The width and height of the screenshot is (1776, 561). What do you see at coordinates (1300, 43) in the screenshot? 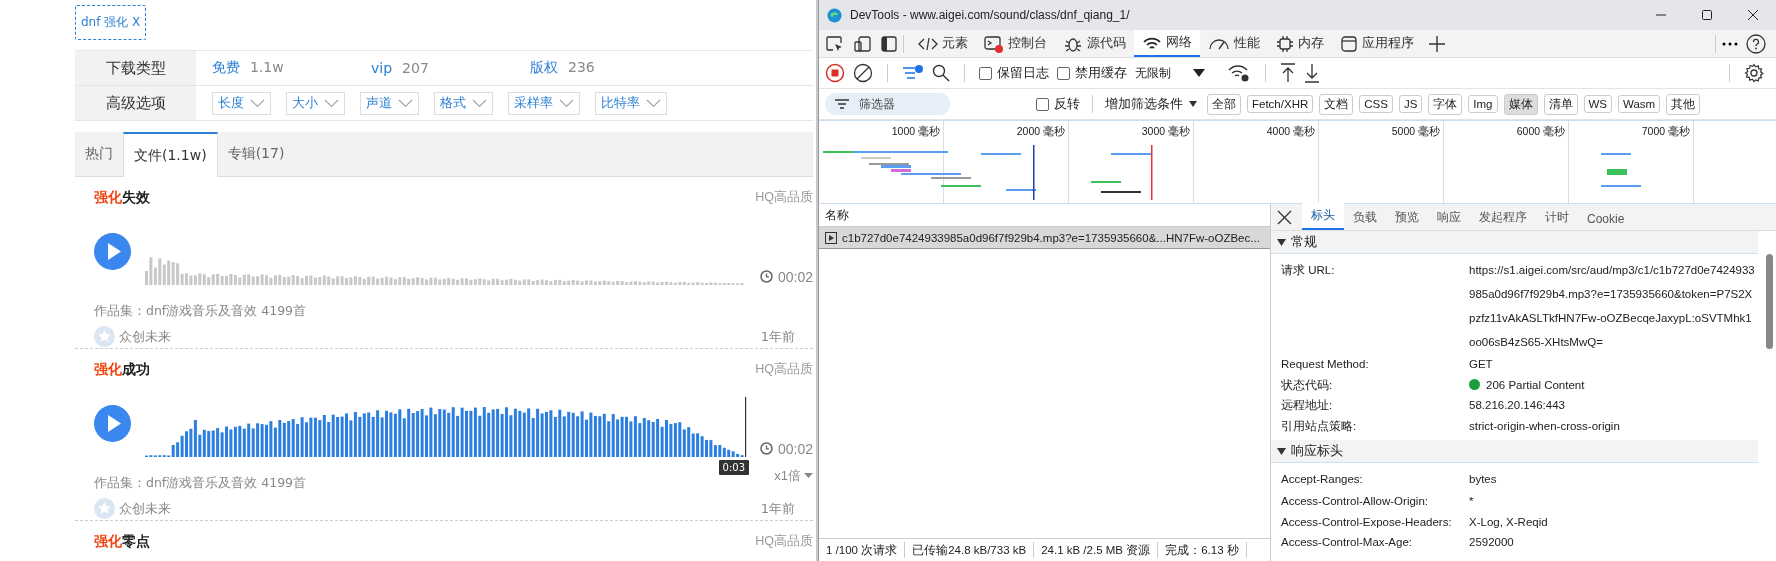
I see `panel-tab: 内存` at bounding box center [1300, 43].